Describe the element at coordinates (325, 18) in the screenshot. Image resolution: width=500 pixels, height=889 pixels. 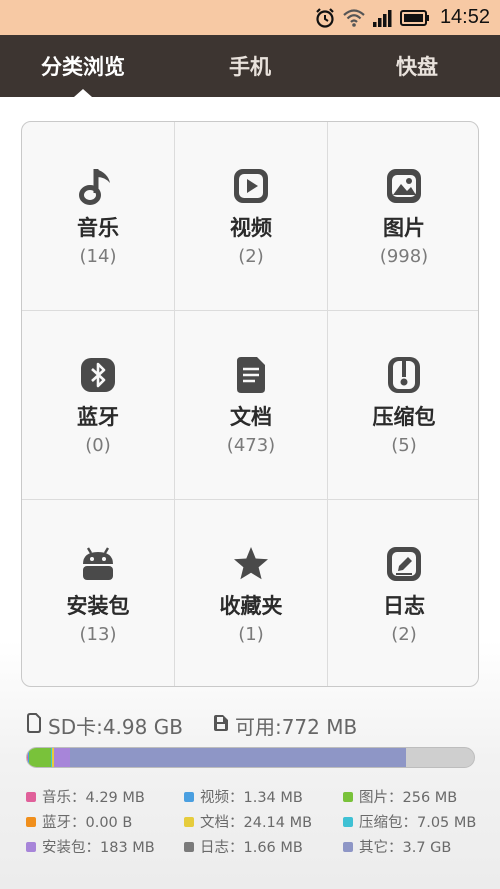
I see `alarm-clock-icon` at that location.